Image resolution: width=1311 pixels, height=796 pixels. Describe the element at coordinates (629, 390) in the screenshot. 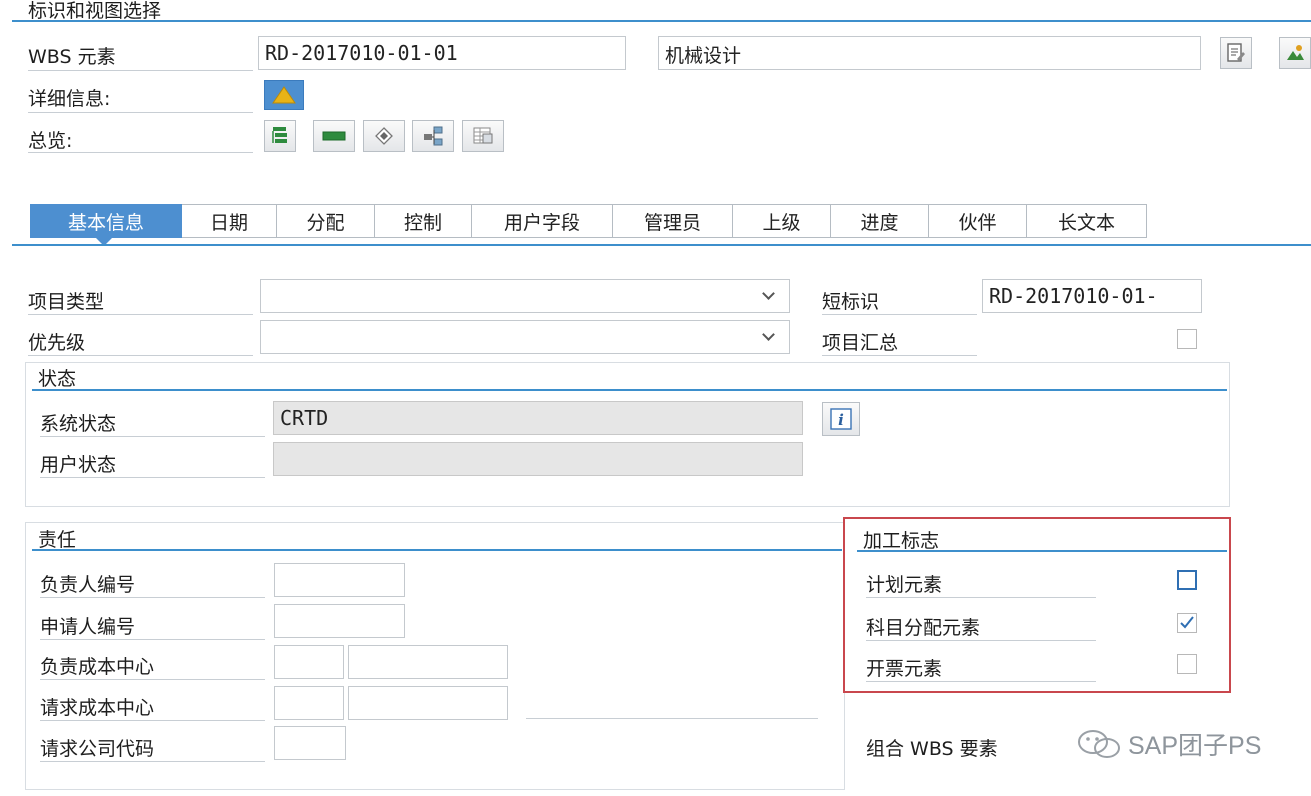

I see `status-divider` at that location.